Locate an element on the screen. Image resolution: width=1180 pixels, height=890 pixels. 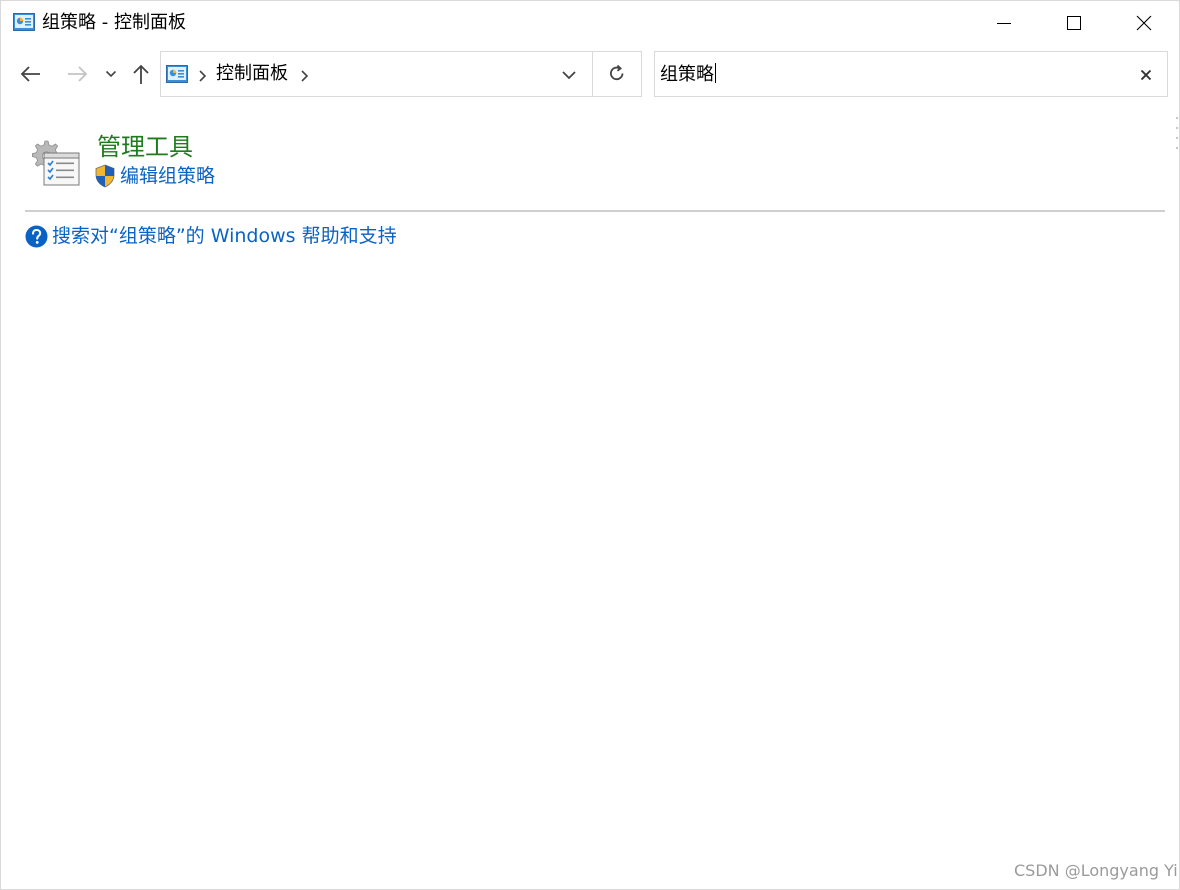
section-divider is located at coordinates (595, 211).